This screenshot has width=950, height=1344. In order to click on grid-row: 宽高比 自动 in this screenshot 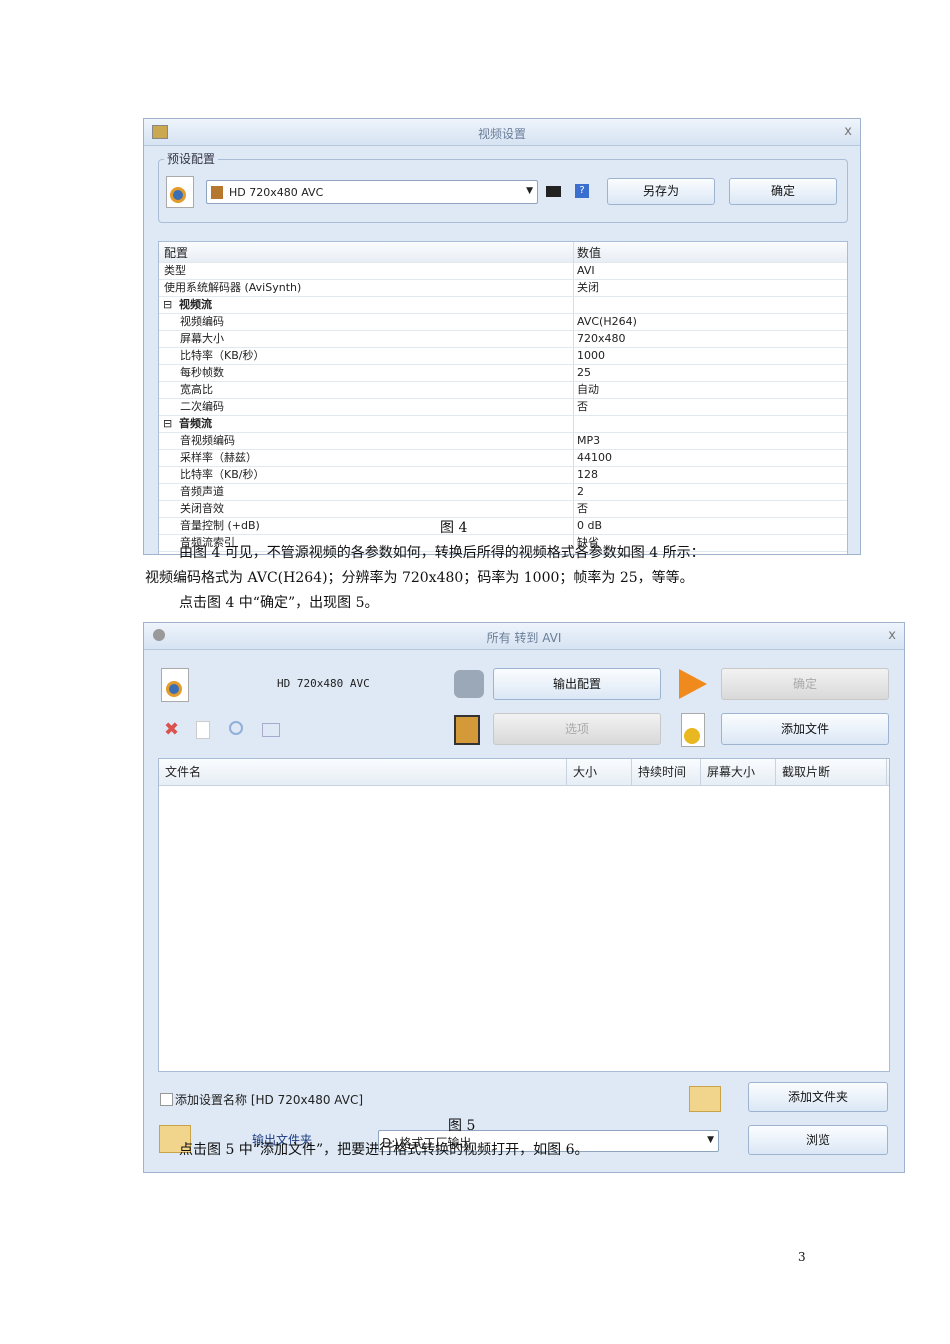, I will do `click(503, 390)`.